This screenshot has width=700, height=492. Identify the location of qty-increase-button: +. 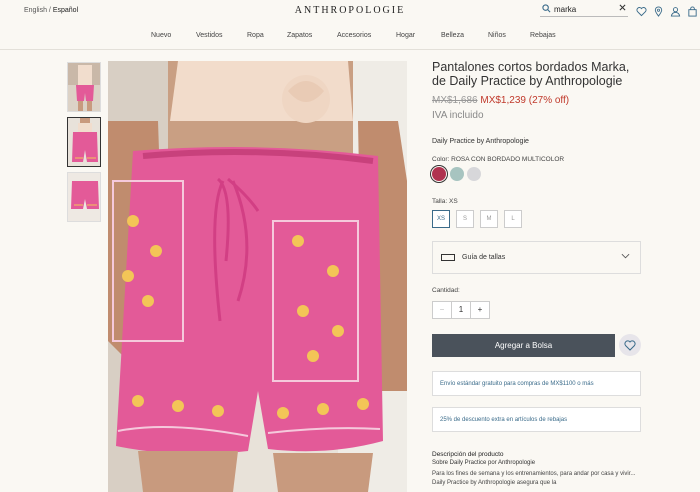
(480, 310).